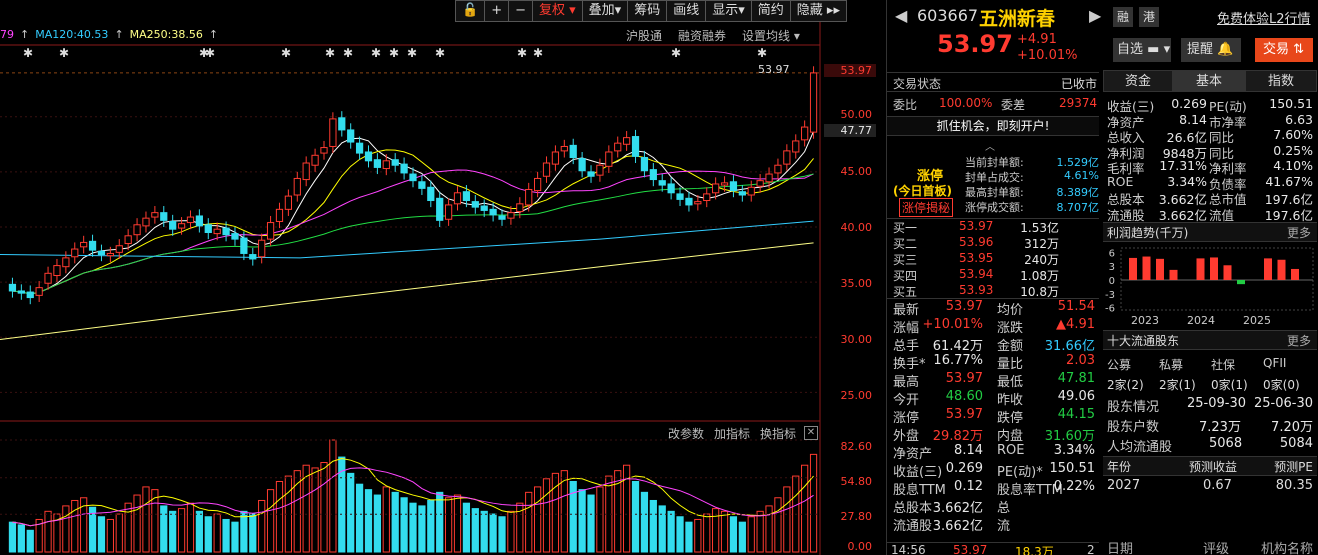 This screenshot has width=1318, height=555. I want to click on zoom-out-icon: −, so click(521, 11).